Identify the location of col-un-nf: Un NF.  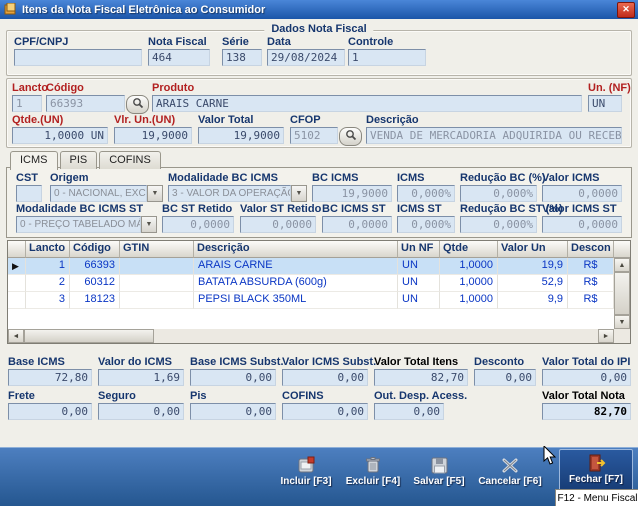
(419, 249).